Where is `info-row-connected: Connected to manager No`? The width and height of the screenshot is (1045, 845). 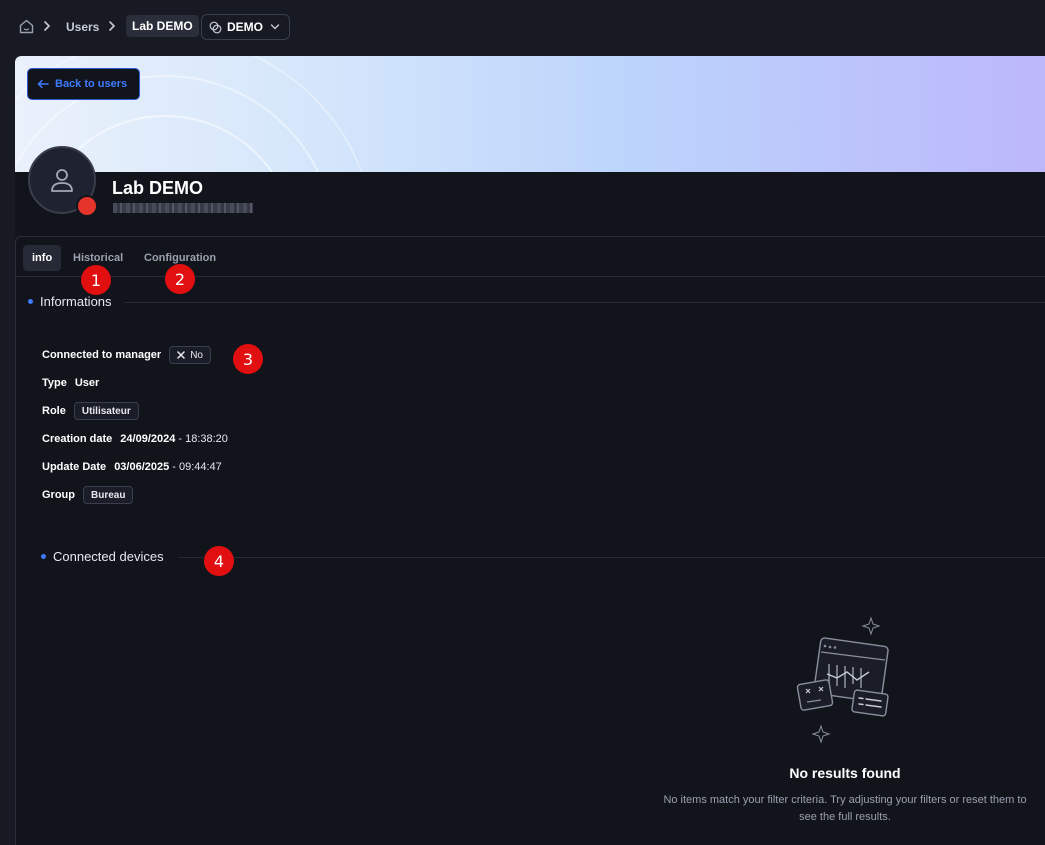
info-row-connected: Connected to manager No is located at coordinates (126, 355).